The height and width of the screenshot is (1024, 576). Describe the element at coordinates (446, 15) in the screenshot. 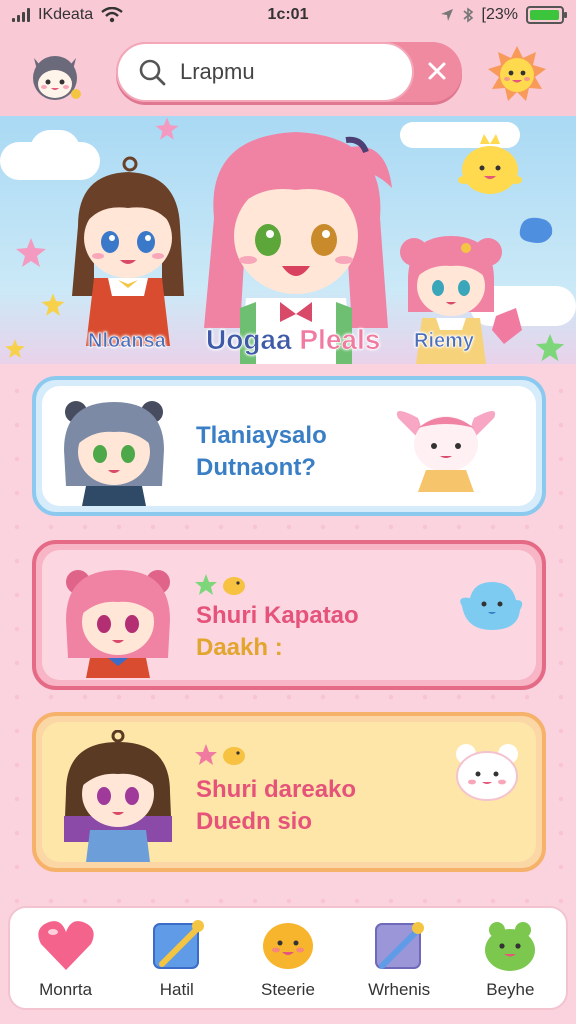

I see `location-icon` at that location.